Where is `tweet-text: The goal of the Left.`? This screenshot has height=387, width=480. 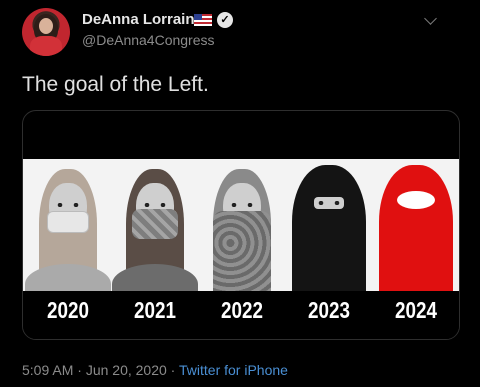 tweet-text: The goal of the Left. is located at coordinates (115, 84).